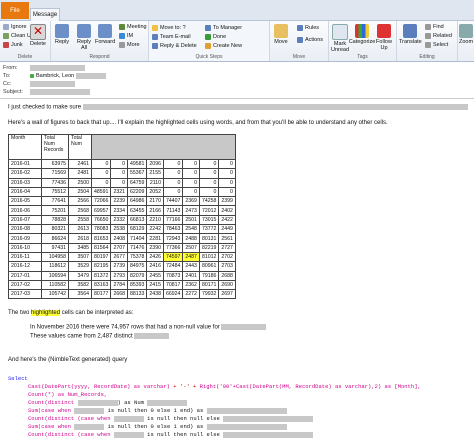 This screenshot has width=474, height=438. I want to click on table-cell: 71476, so click(137, 247).